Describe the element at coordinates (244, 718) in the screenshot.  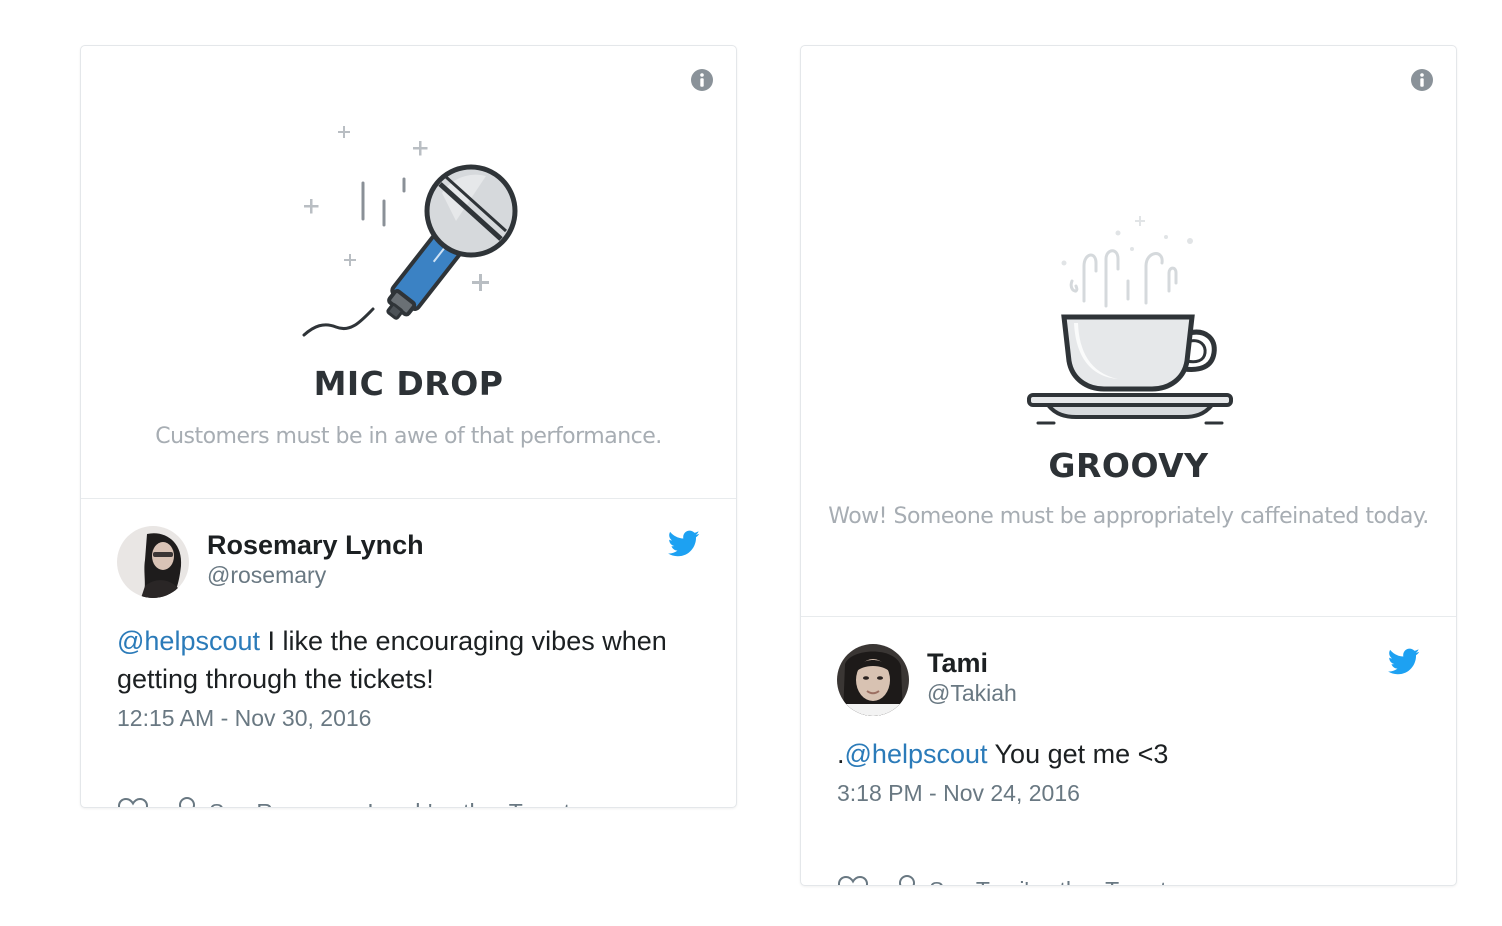
I see `tweet-timestamp: 12:15 AM - Nov 30, 2016` at that location.